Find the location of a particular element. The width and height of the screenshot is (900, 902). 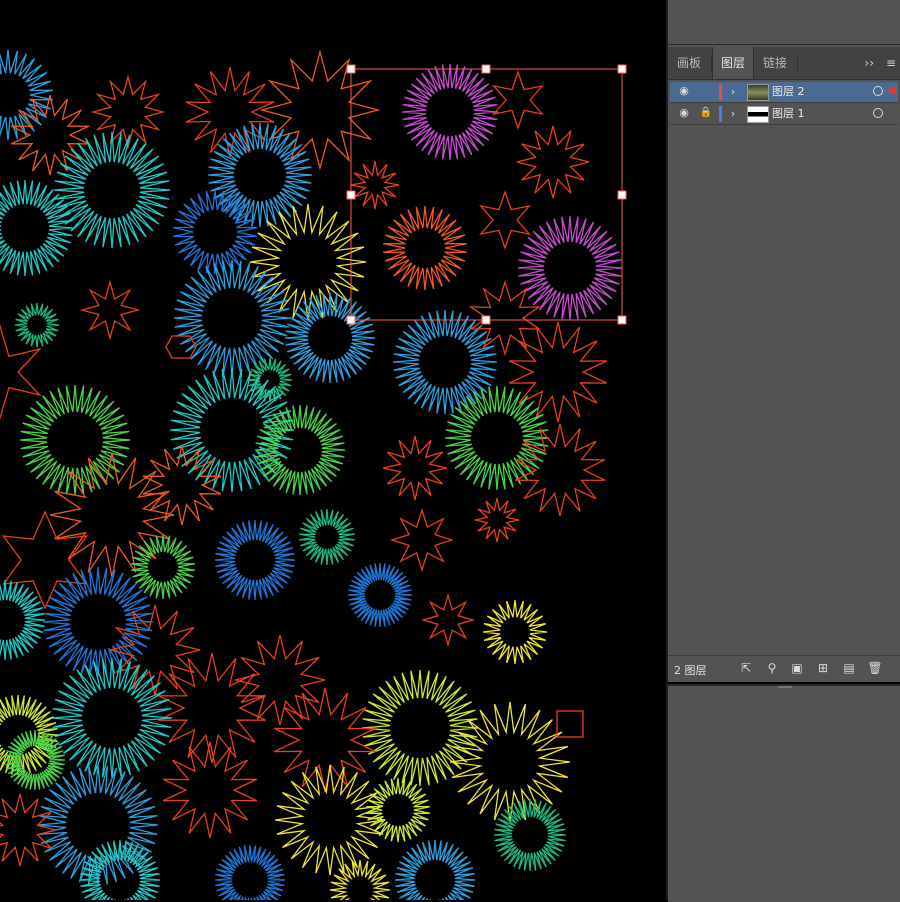

upper-empty-panel is located at coordinates (784, 22).